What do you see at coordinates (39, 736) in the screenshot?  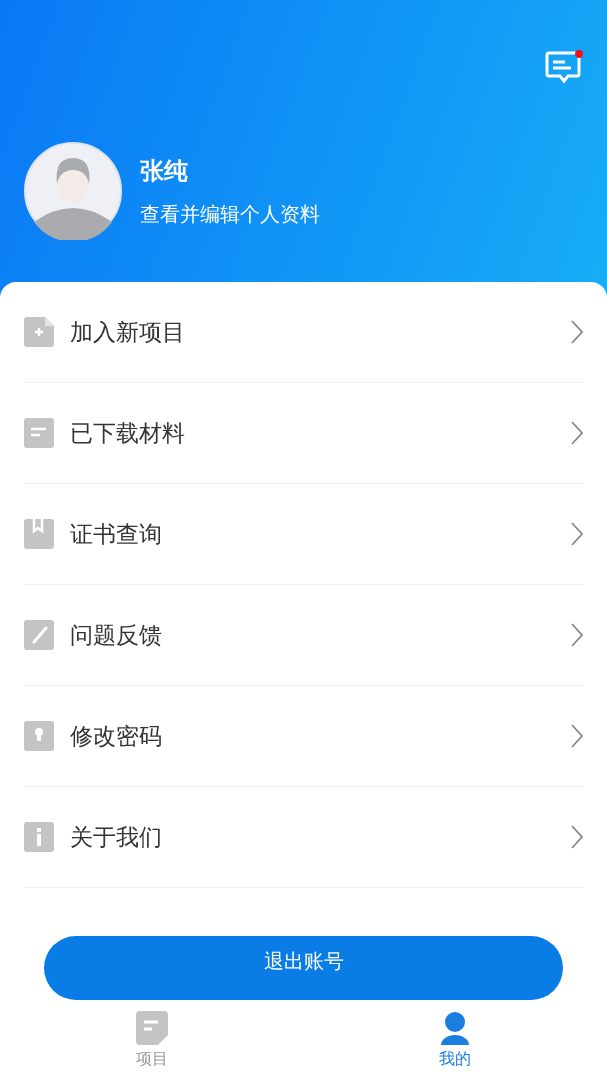 I see `keyhole-icon` at bounding box center [39, 736].